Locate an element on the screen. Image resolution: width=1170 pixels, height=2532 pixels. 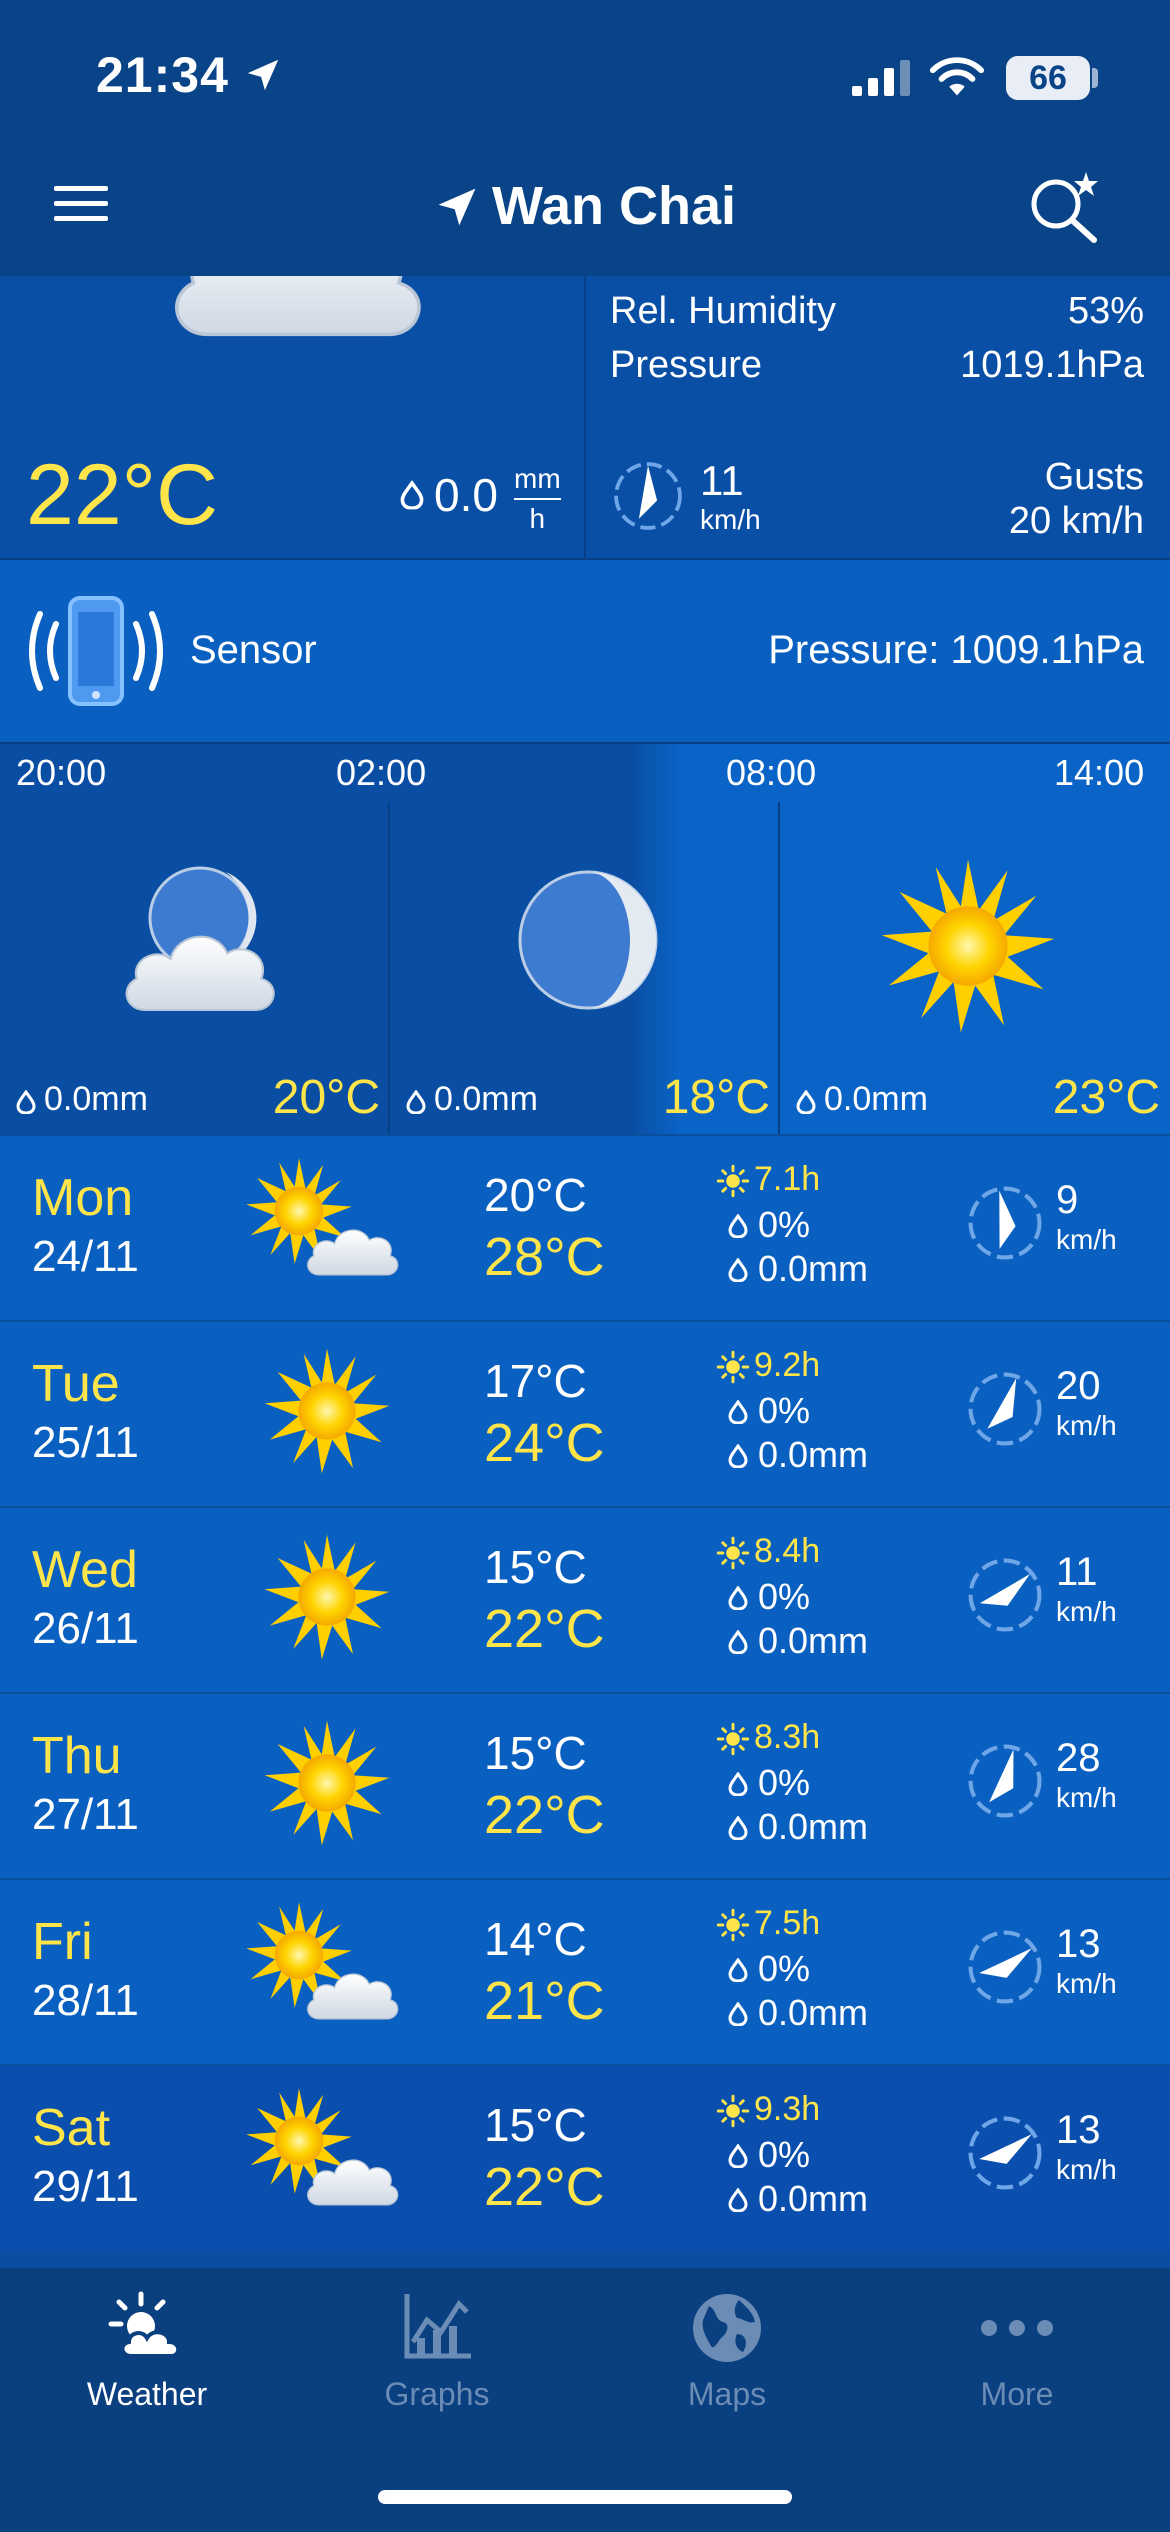
hour-temperature: 18°C is located at coordinates (716, 1097).